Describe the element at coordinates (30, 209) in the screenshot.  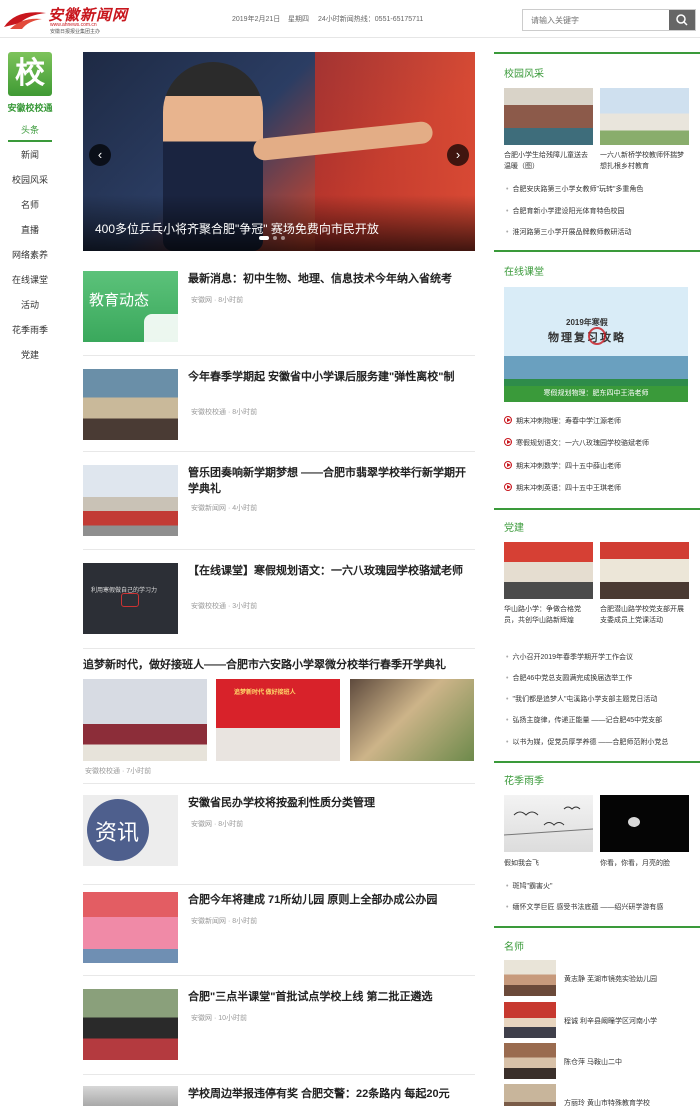
I see `nav-item-teachers: 名师` at that location.